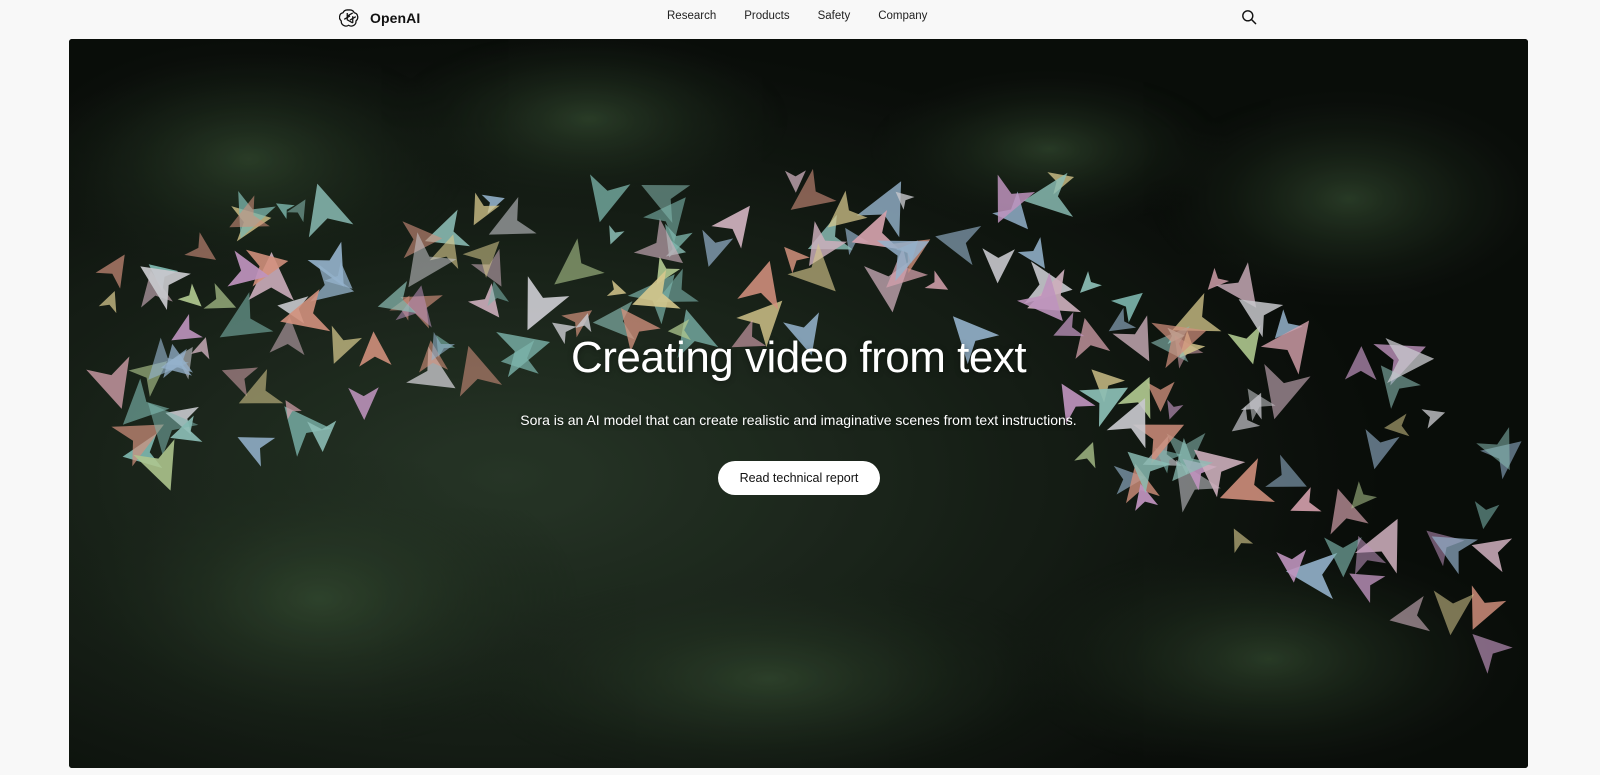 This screenshot has width=1600, height=775. What do you see at coordinates (902, 16) in the screenshot?
I see `nav-item-company: Company` at bounding box center [902, 16].